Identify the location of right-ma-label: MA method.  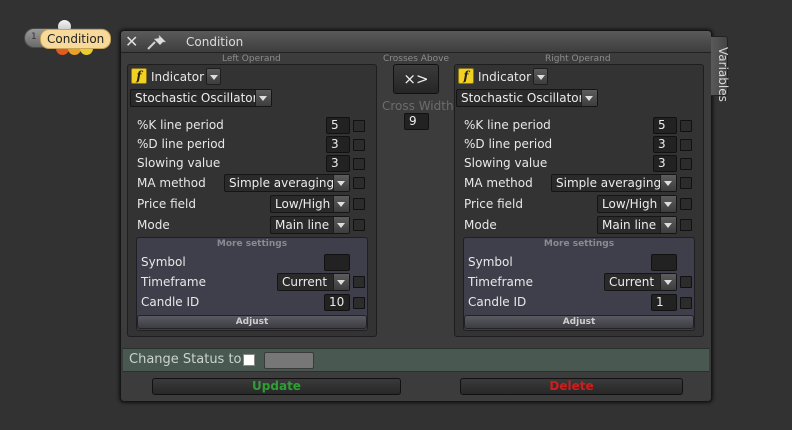
(498, 183).